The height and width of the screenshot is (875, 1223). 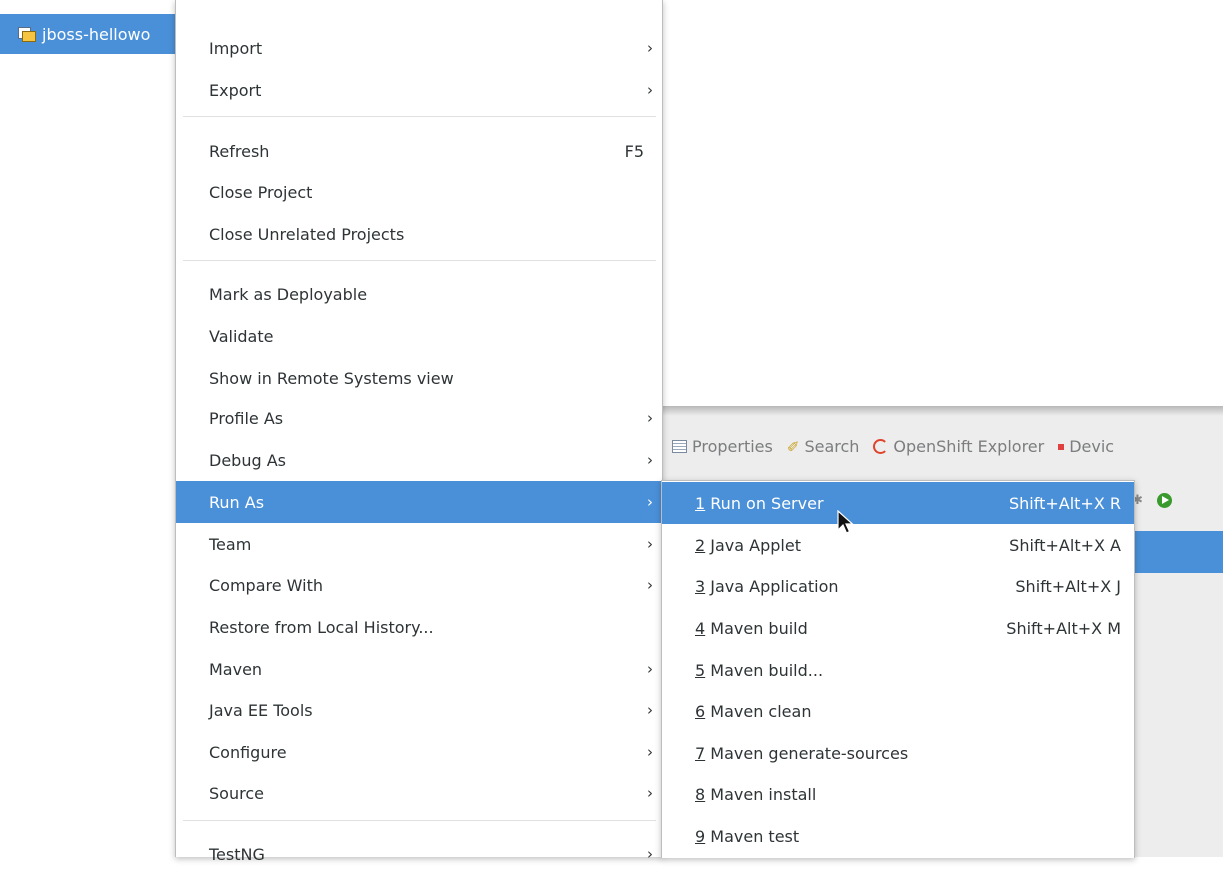 I want to click on submenu-item-maven-generate-sources: 7 Maven generate-sources, so click(x=898, y=753).